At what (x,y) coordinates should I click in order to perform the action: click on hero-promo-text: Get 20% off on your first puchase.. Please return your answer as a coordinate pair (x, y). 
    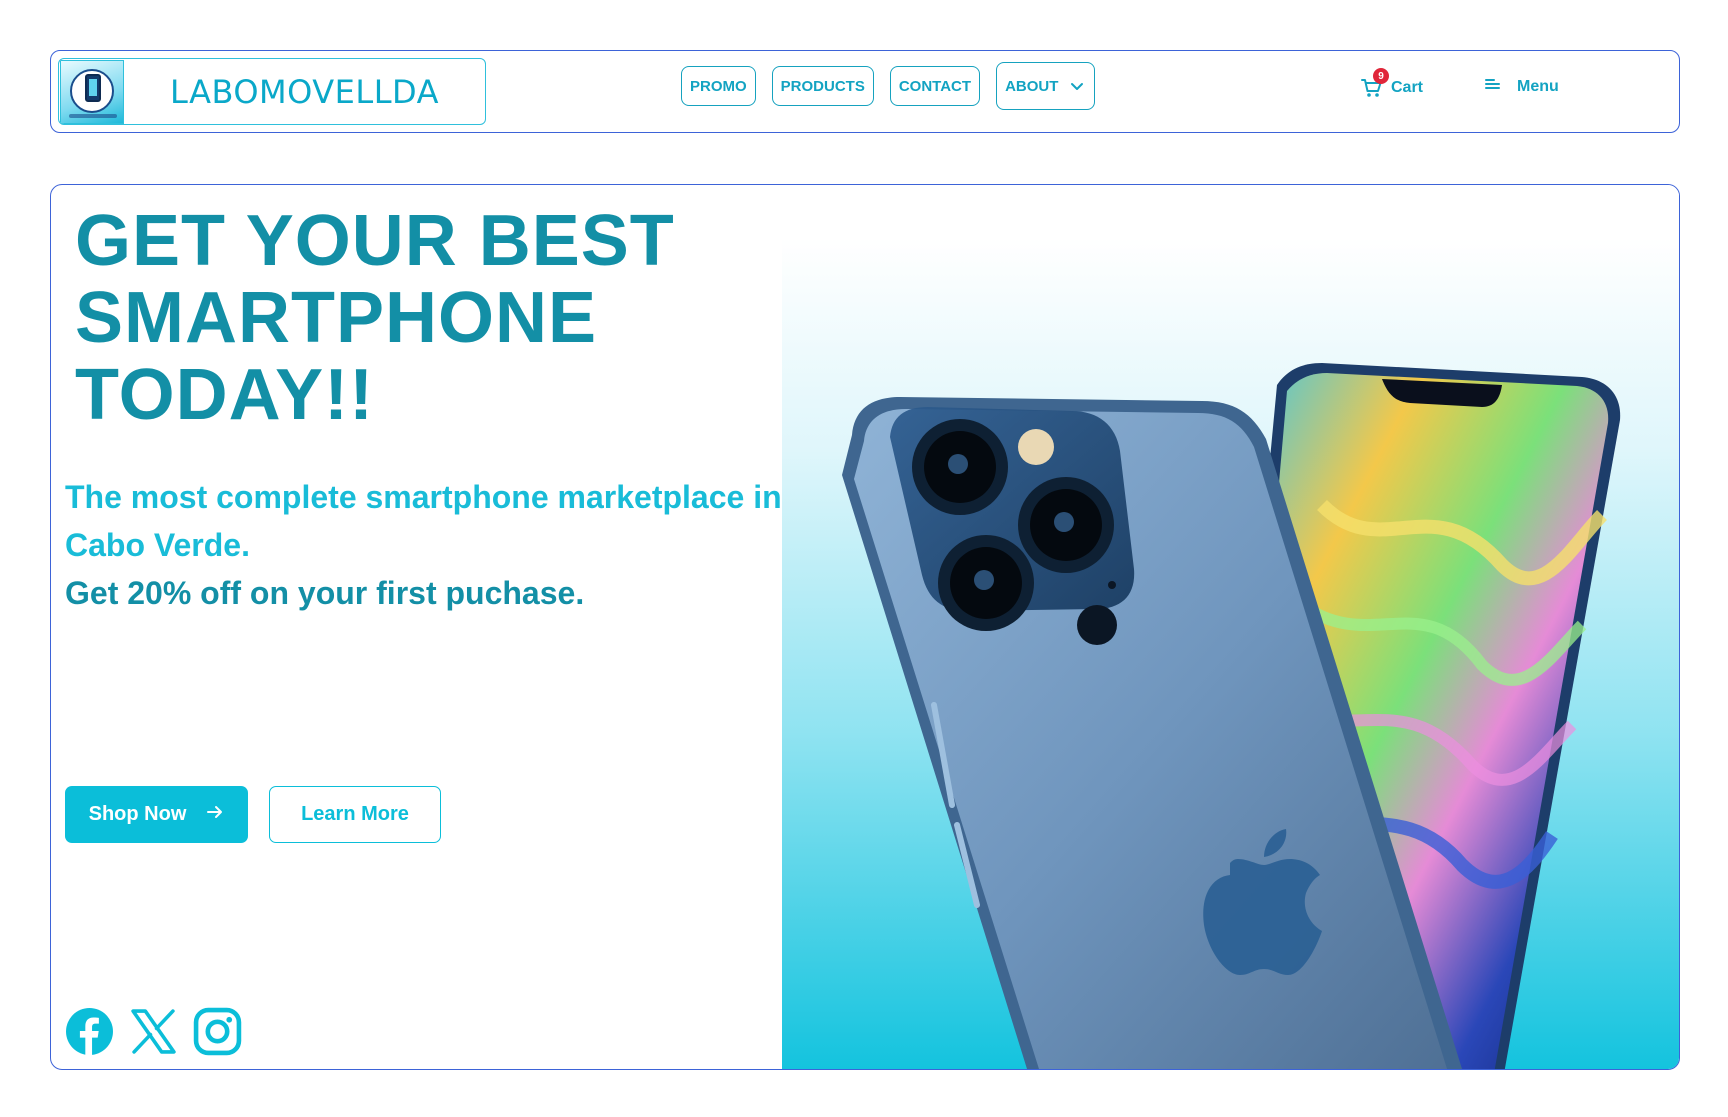
    Looking at the image, I should click on (325, 593).